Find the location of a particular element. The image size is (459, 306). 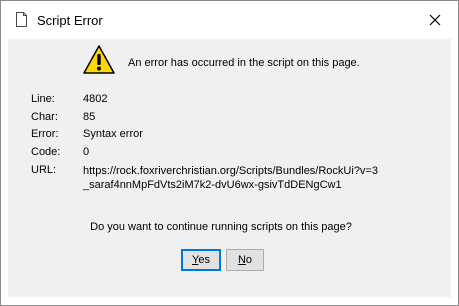

line-label: Line: is located at coordinates (43, 99).